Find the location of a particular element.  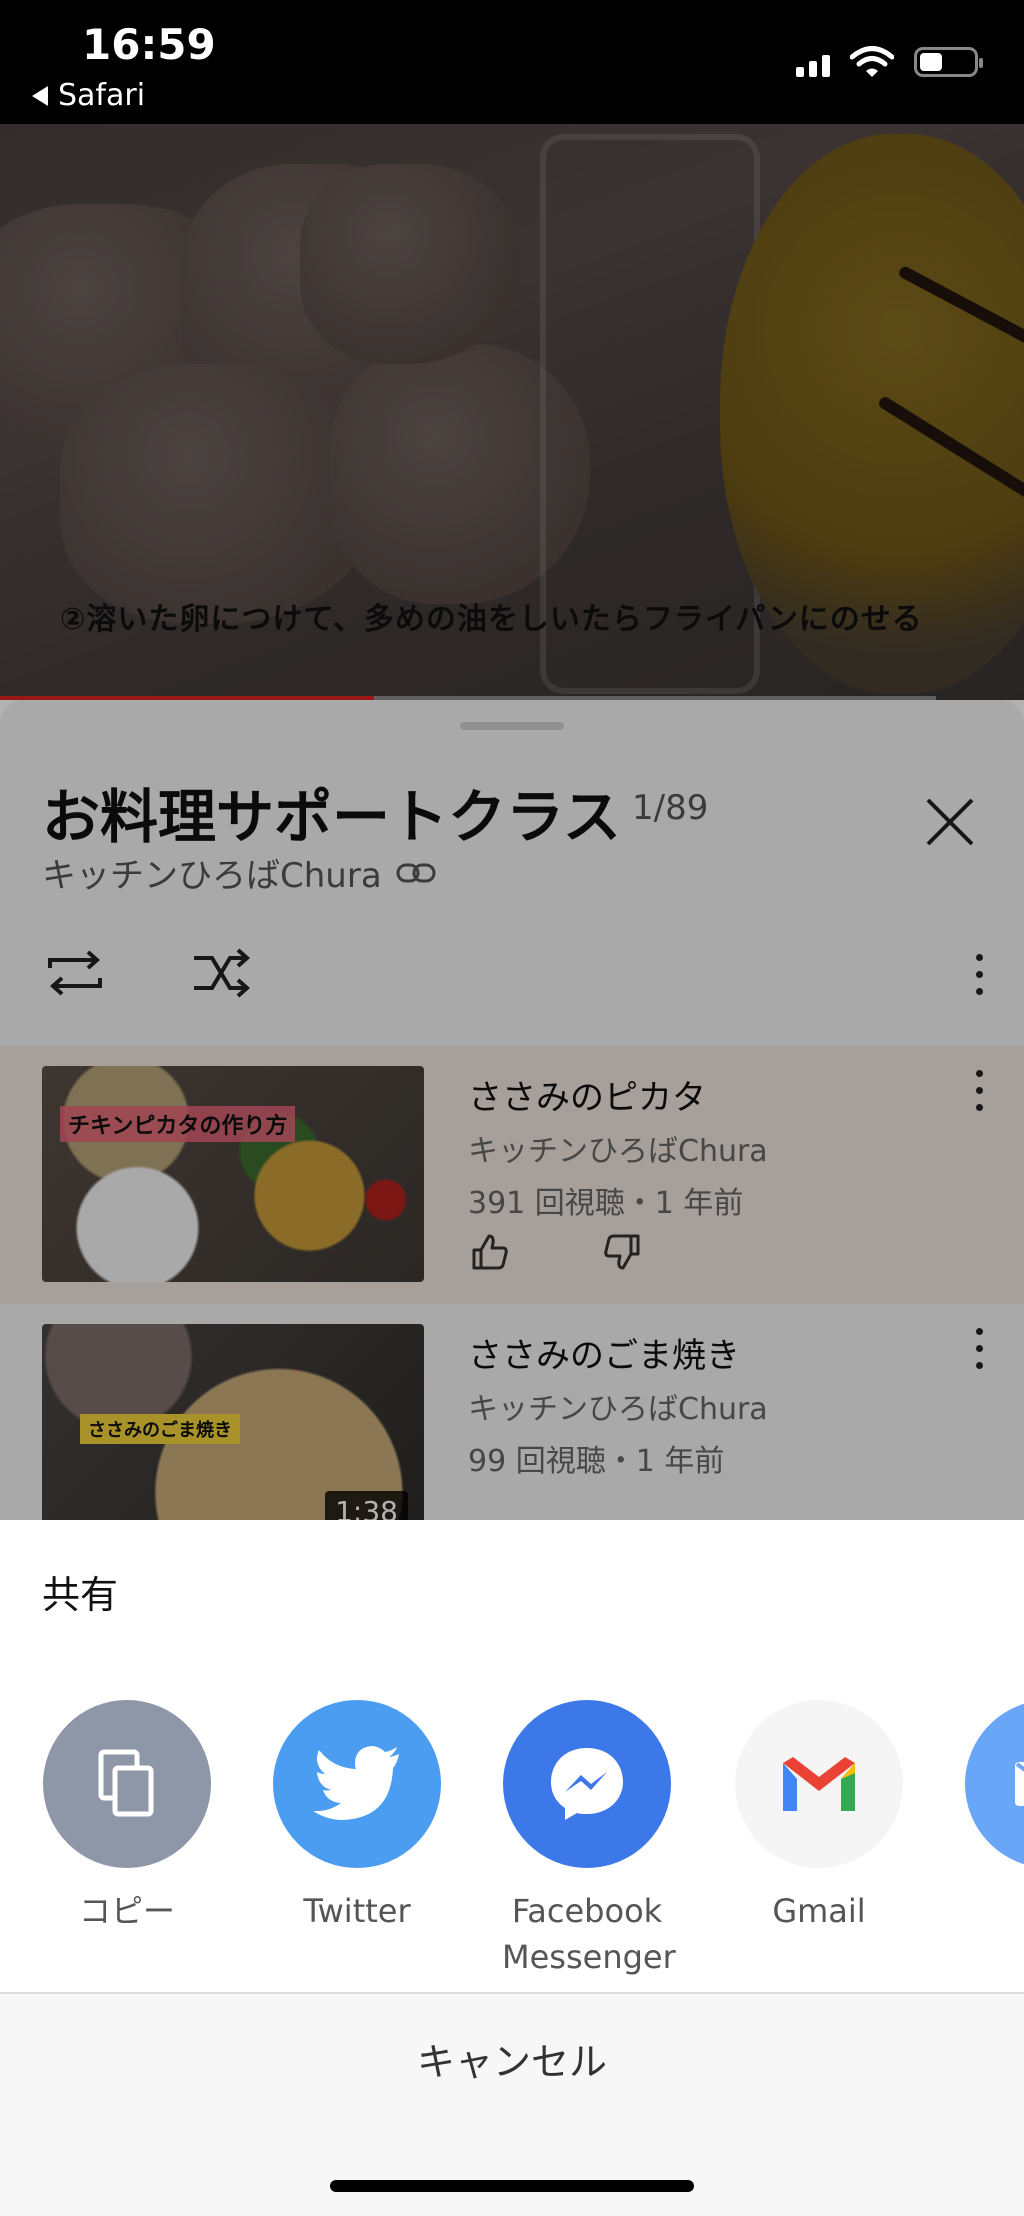

share-sheet-title: 共有 is located at coordinates (80, 1595).